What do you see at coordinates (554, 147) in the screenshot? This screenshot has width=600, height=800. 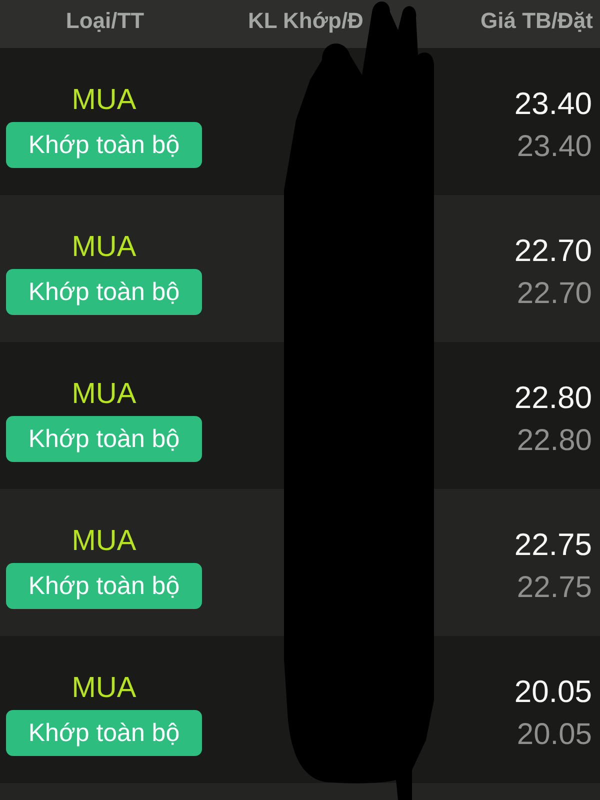 I see `order-price: 23.40` at bounding box center [554, 147].